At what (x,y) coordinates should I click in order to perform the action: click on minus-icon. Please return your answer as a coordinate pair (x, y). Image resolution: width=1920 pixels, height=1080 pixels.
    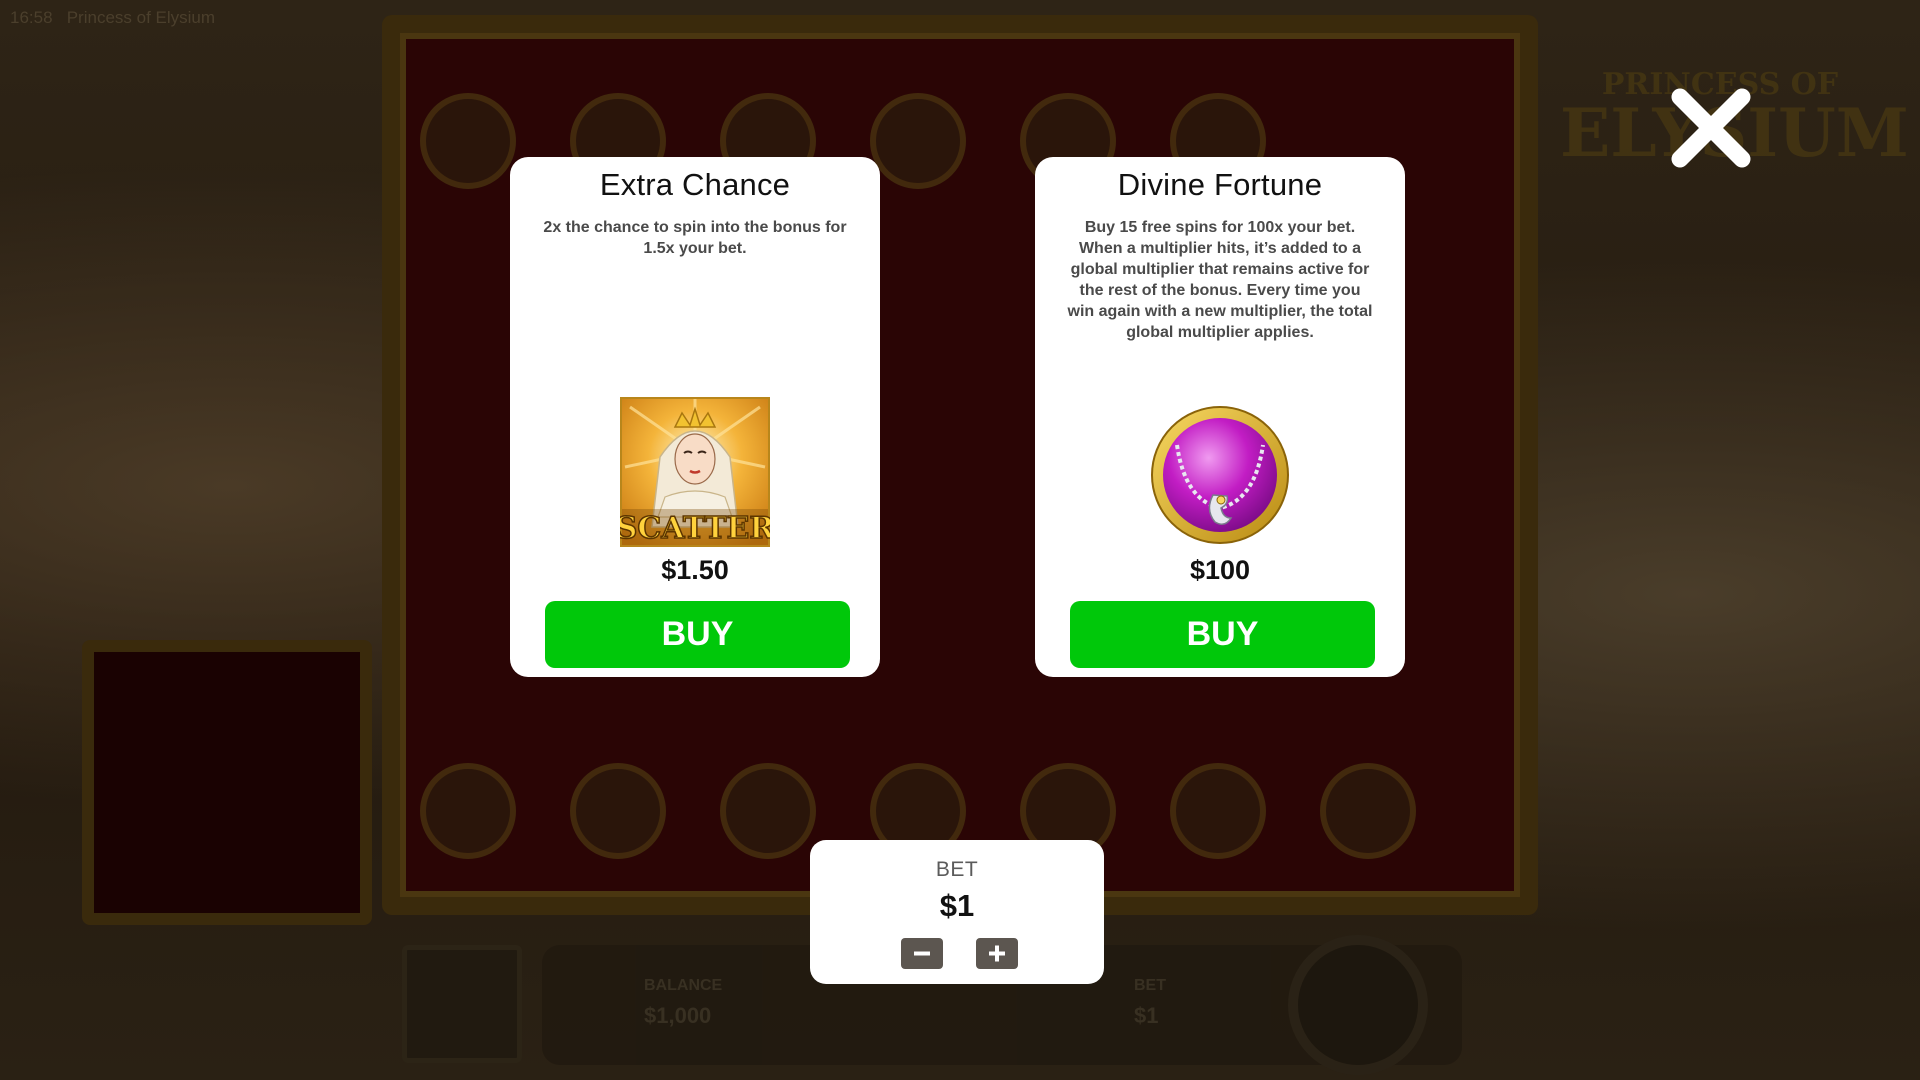
    Looking at the image, I should click on (922, 953).